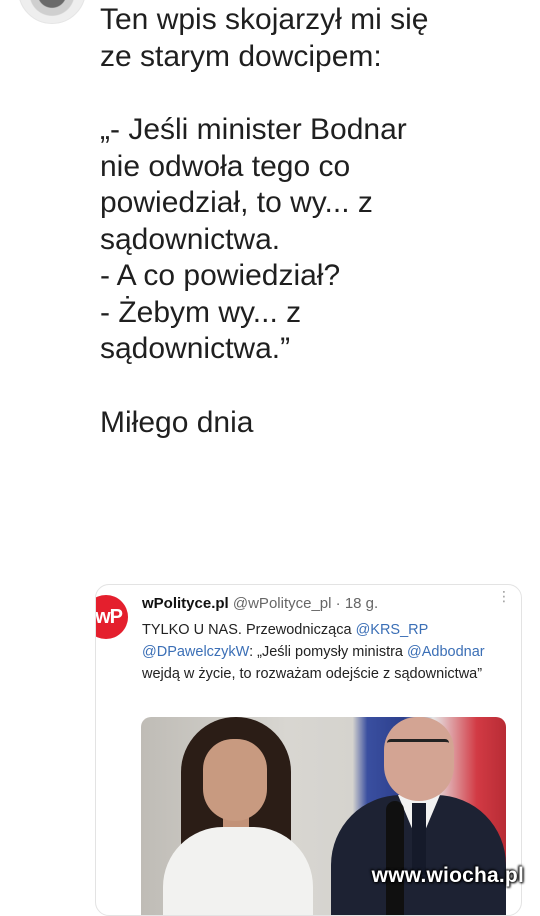 The height and width of the screenshot is (916, 540). Describe the element at coordinates (52, 12) in the screenshot. I see `avatar` at that location.